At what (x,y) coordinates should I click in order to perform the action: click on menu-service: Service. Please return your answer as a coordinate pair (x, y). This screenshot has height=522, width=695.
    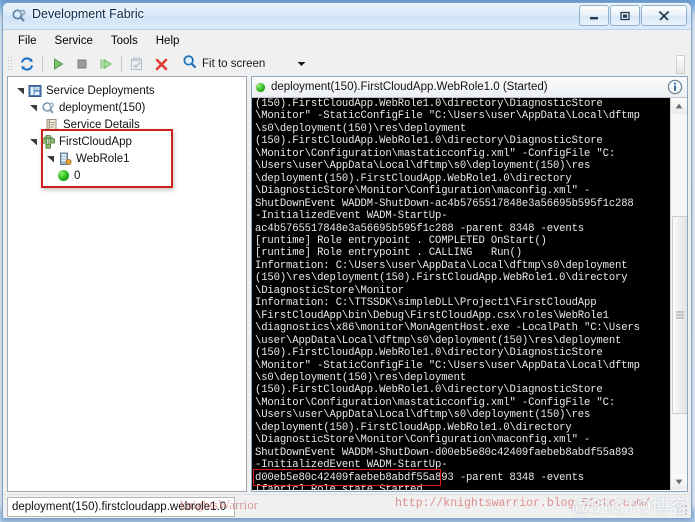
    Looking at the image, I should click on (74, 41).